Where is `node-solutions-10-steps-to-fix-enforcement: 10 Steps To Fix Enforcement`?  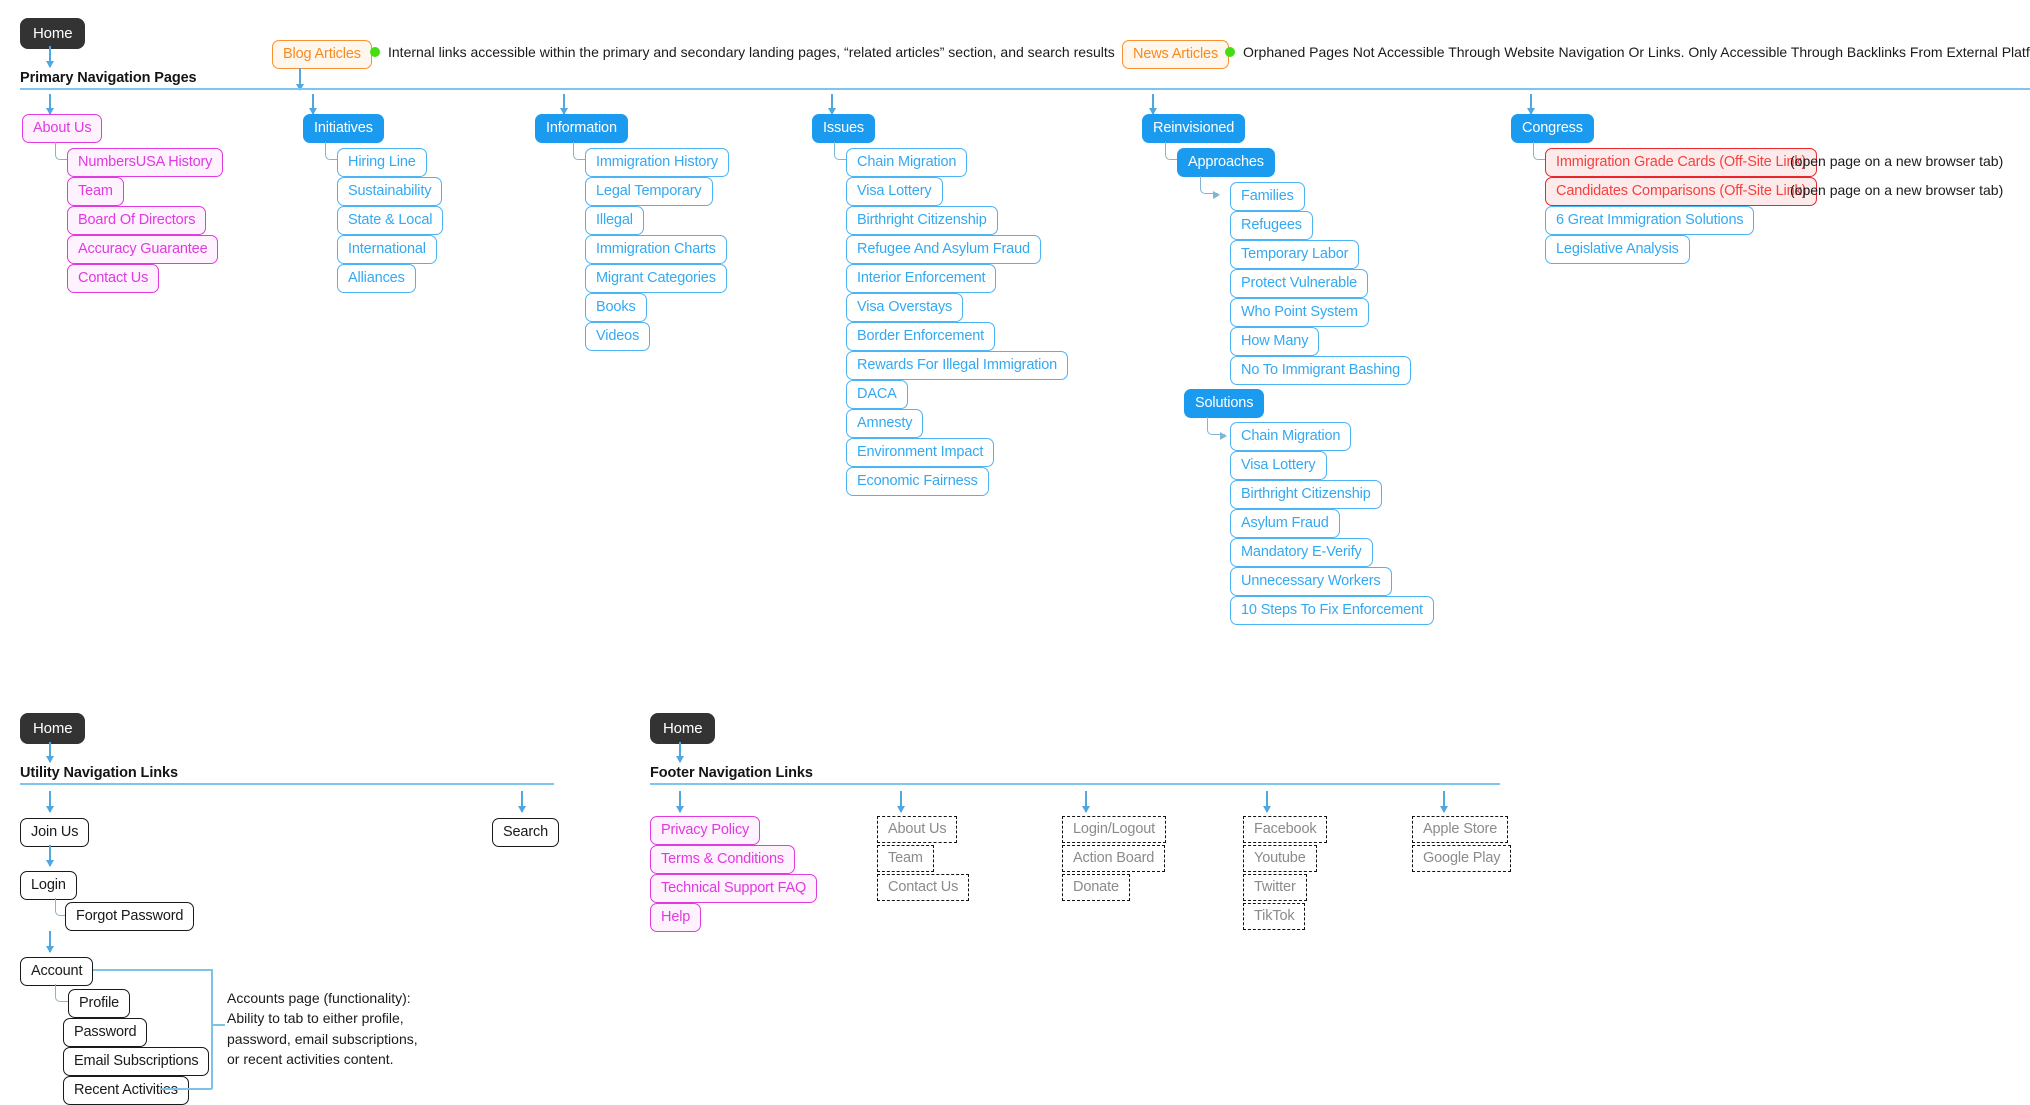
node-solutions-10-steps-to-fix-enforcement: 10 Steps To Fix Enforcement is located at coordinates (1332, 610).